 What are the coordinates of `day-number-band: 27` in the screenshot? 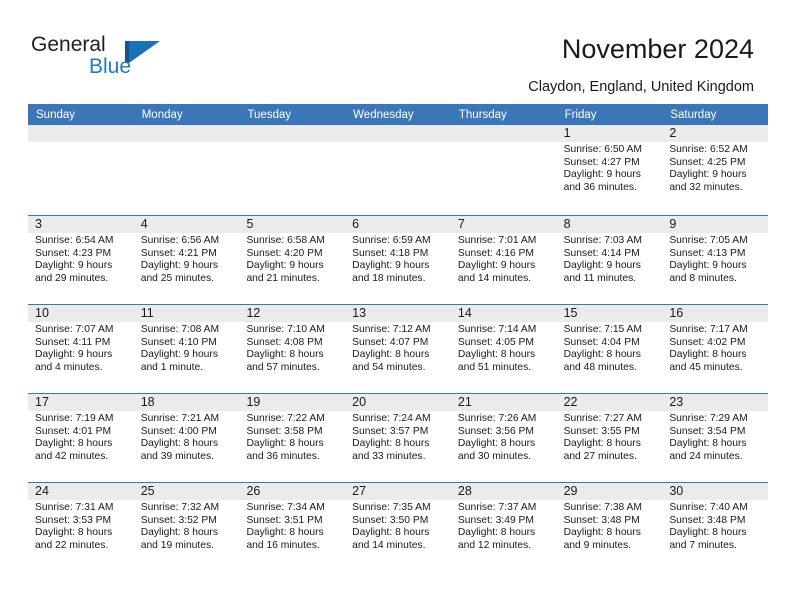 It's located at (398, 491).